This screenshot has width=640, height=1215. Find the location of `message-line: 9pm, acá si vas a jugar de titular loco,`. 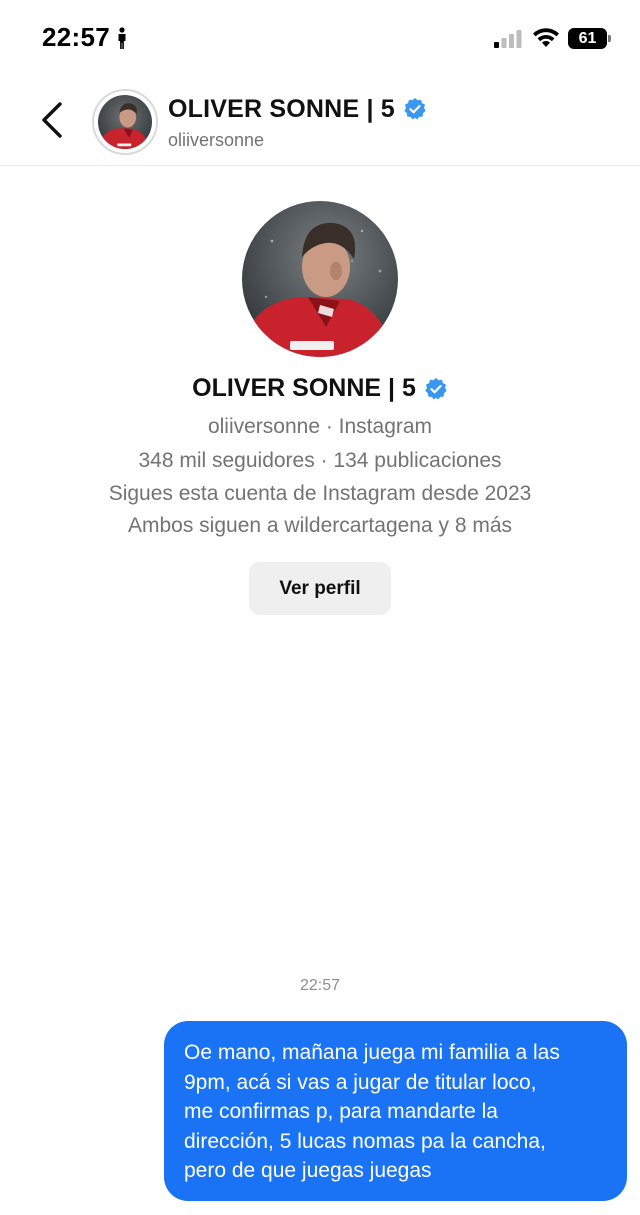

message-line: 9pm, acá si vas a jugar de titular loco, is located at coordinates (360, 1082).